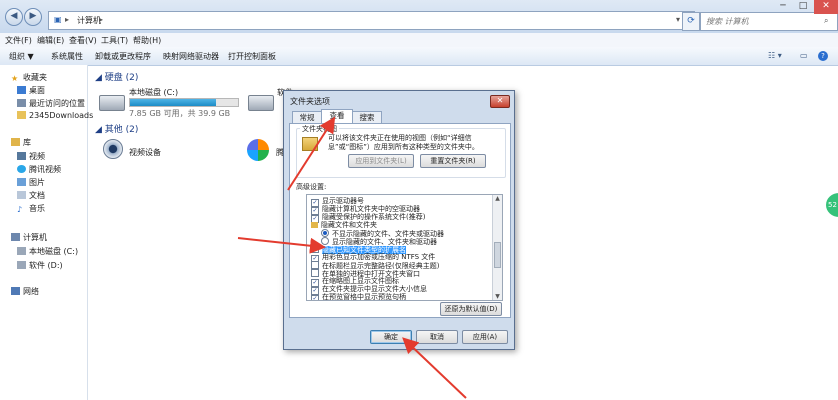 This screenshot has height=400, width=838. Describe the element at coordinates (311, 153) in the screenshot. I see `arrow-to-view-tab` at that location.